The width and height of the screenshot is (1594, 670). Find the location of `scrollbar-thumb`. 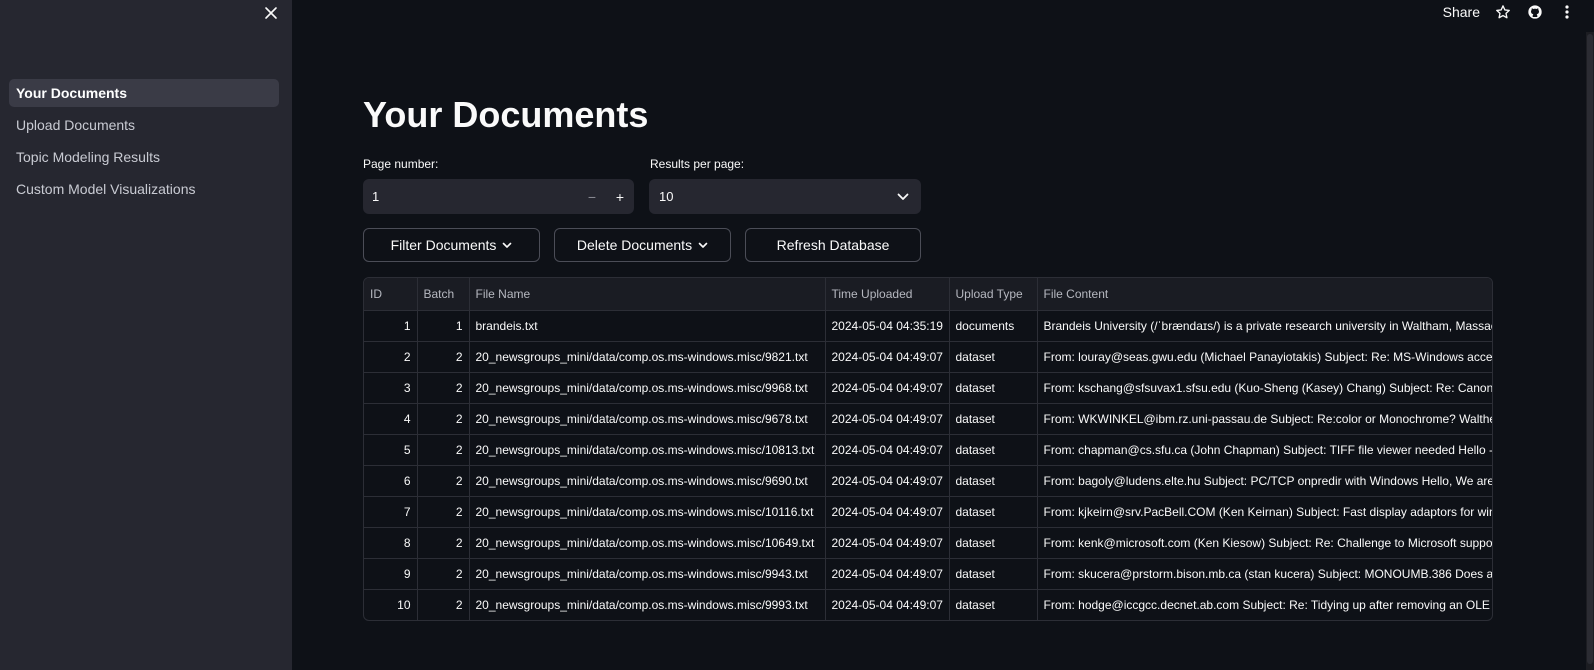

scrollbar-thumb is located at coordinates (1590, 349).